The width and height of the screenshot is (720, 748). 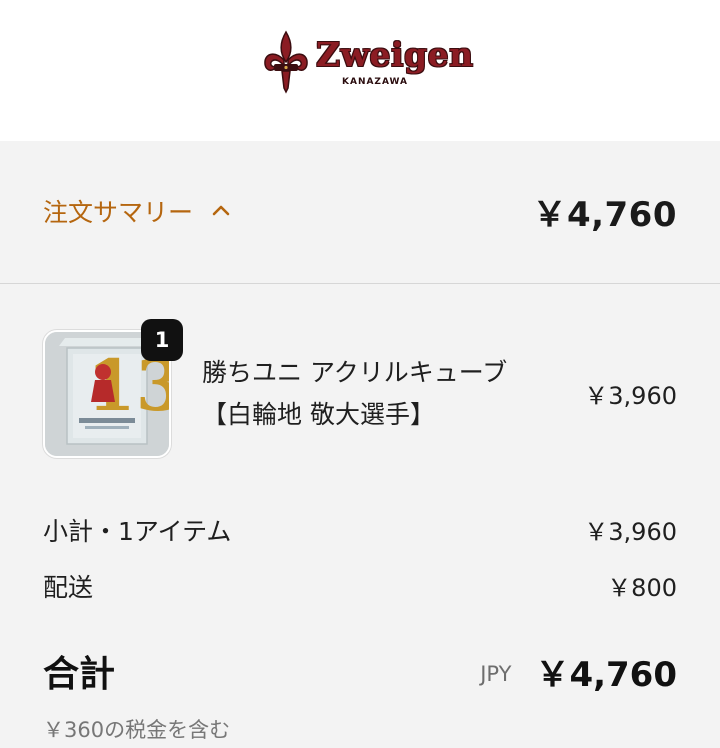 I want to click on subtotal-label: 小計・1アイテム, so click(x=137, y=531).